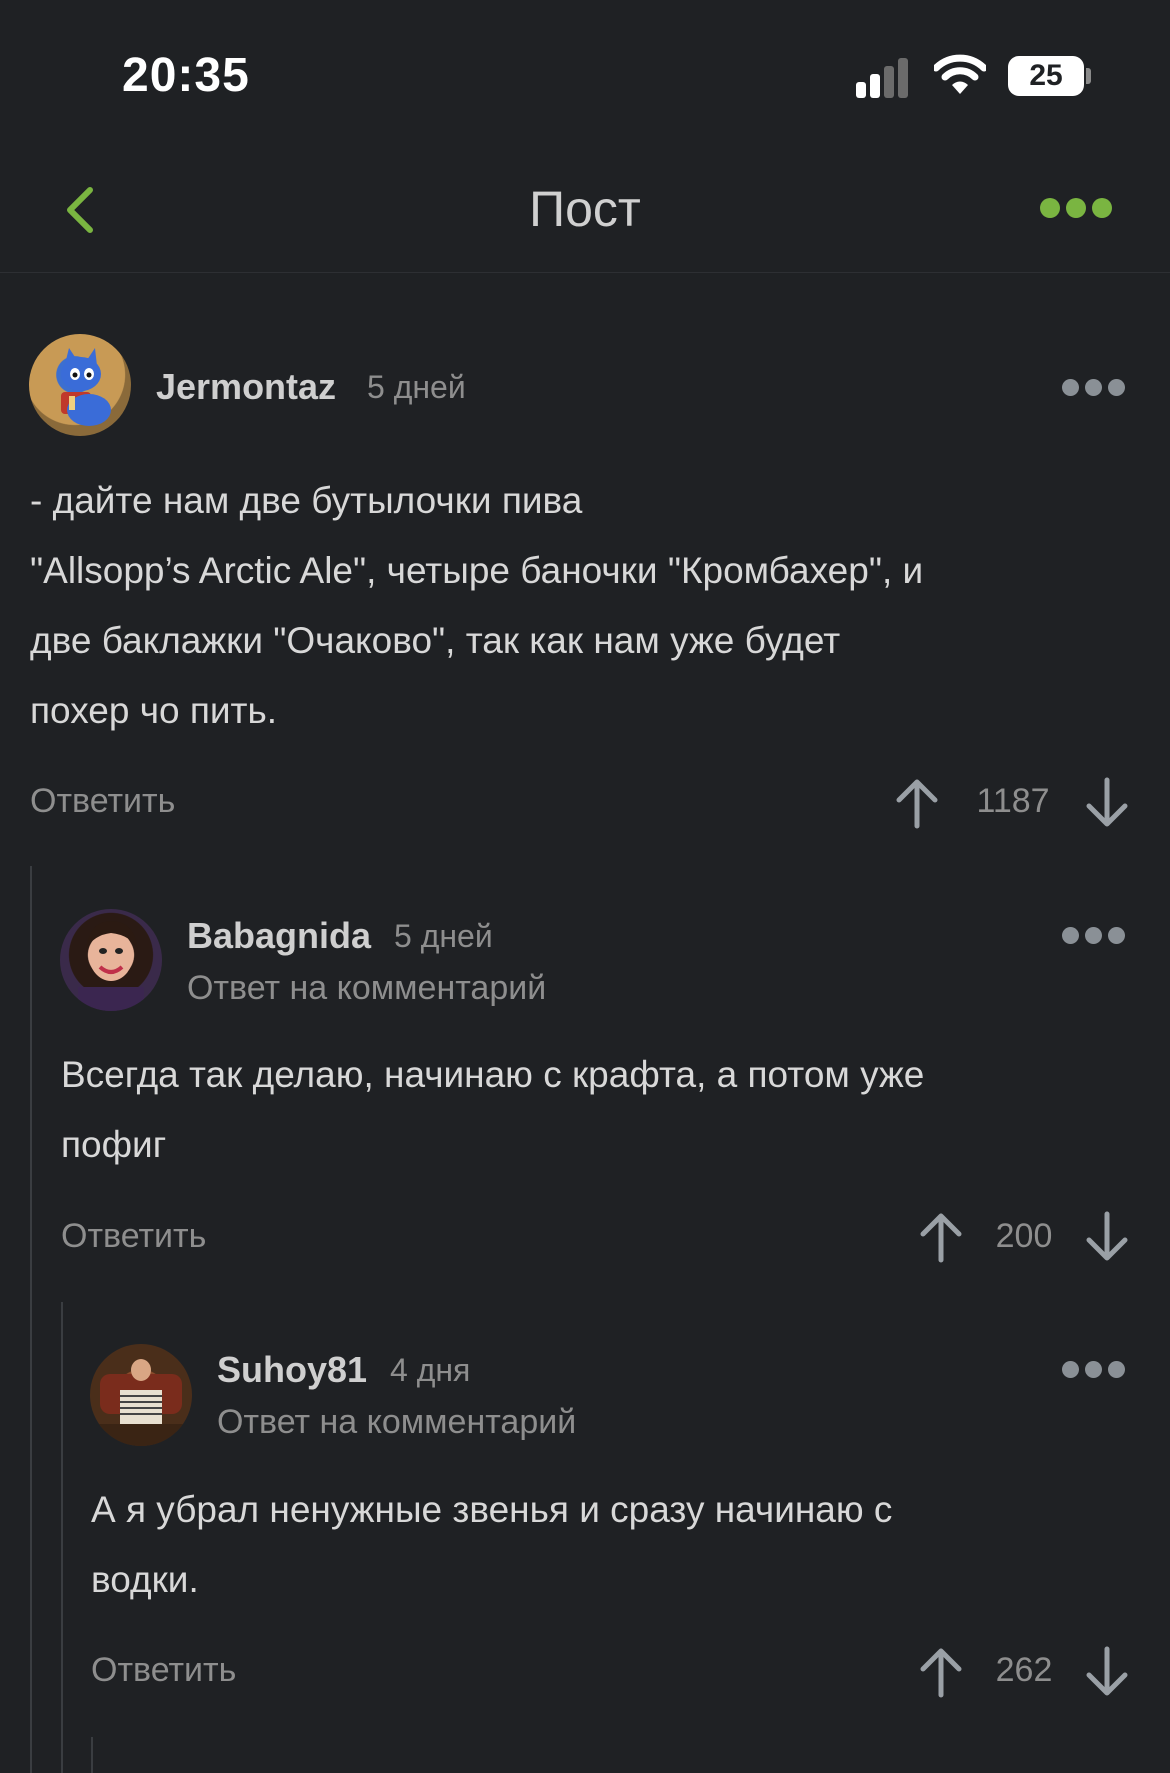 The image size is (1170, 1773). What do you see at coordinates (1046, 76) in the screenshot?
I see `battery-icon: 25` at bounding box center [1046, 76].